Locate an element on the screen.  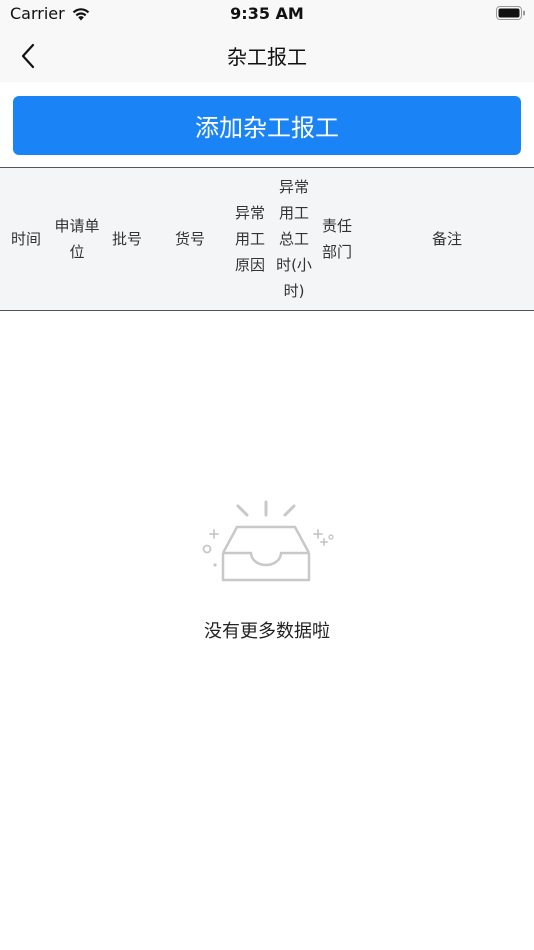
status-time: 9:35 AM is located at coordinates (267, 13).